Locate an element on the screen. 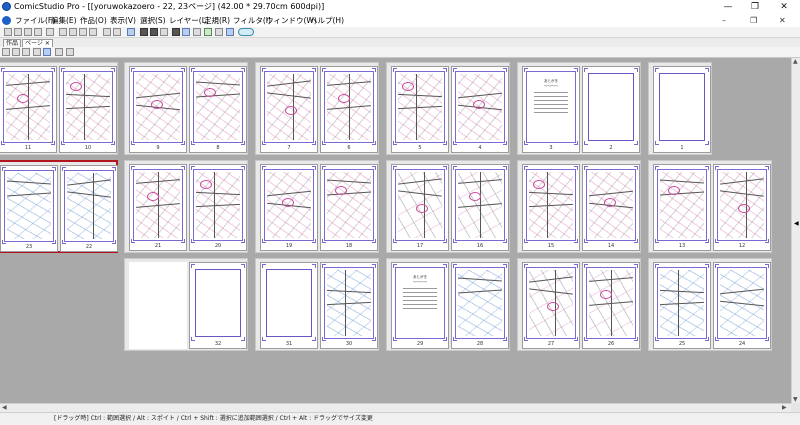 This screenshot has width=800, height=425. page-spread: 54 is located at coordinates (448, 108).